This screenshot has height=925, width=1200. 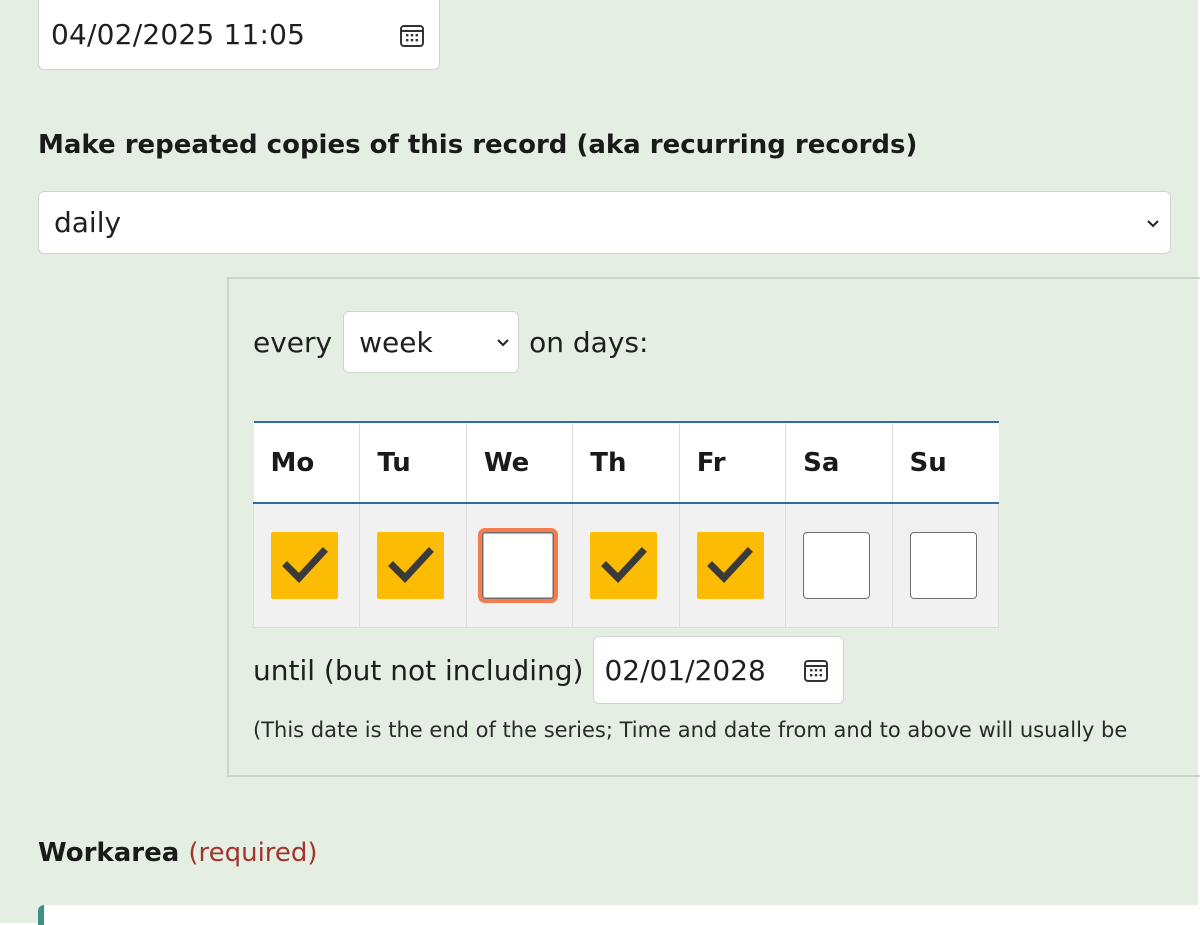 I want to click on weekday-checkbox-sa, so click(x=837, y=565).